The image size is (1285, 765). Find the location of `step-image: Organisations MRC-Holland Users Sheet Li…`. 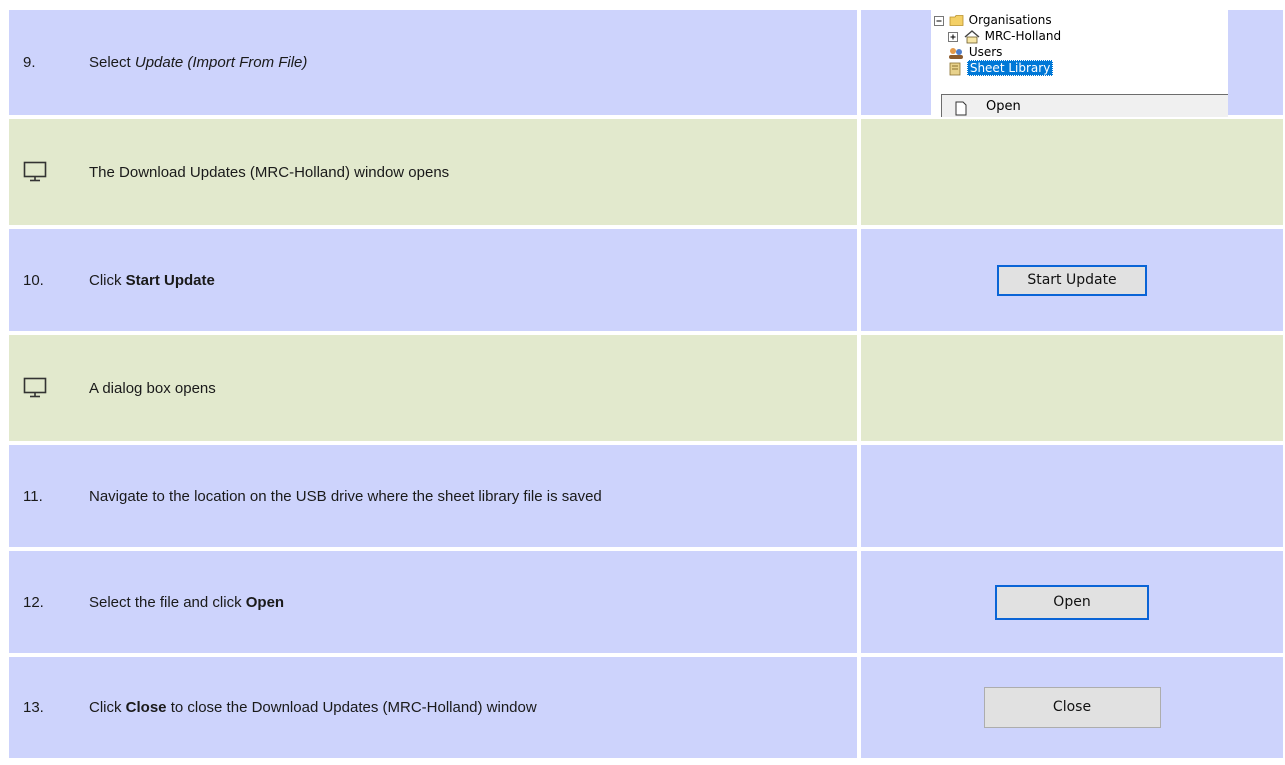

step-image: Organisations MRC-Holland Users Sheet Li… is located at coordinates (1072, 63).